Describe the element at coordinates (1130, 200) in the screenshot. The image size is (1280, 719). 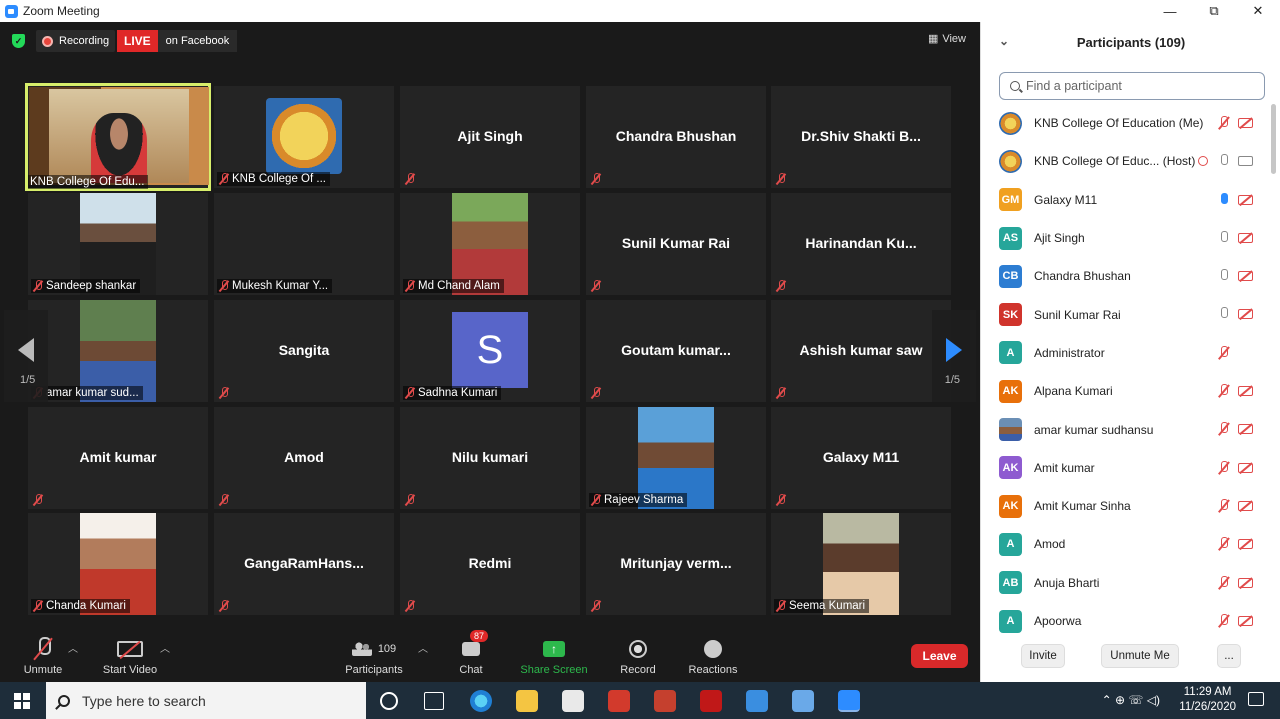
I see `participant-row: GM Galaxy M11` at that location.